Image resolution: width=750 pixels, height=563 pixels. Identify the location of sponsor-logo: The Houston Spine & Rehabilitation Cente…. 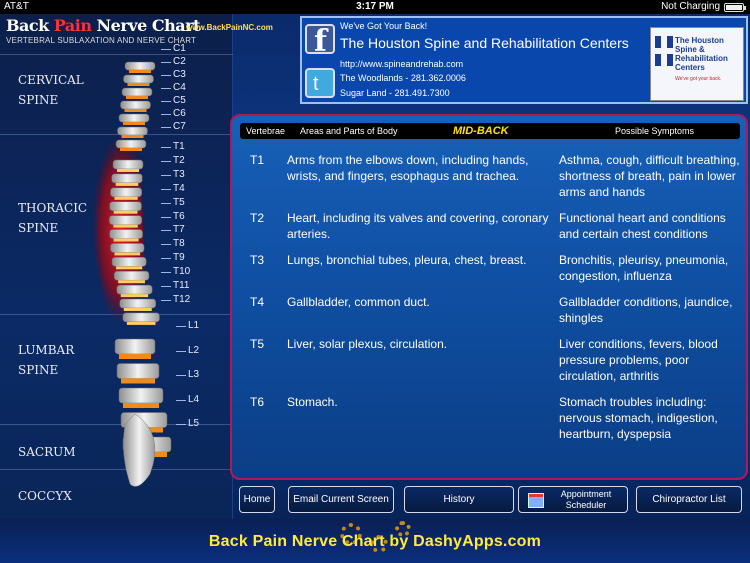
(697, 64).